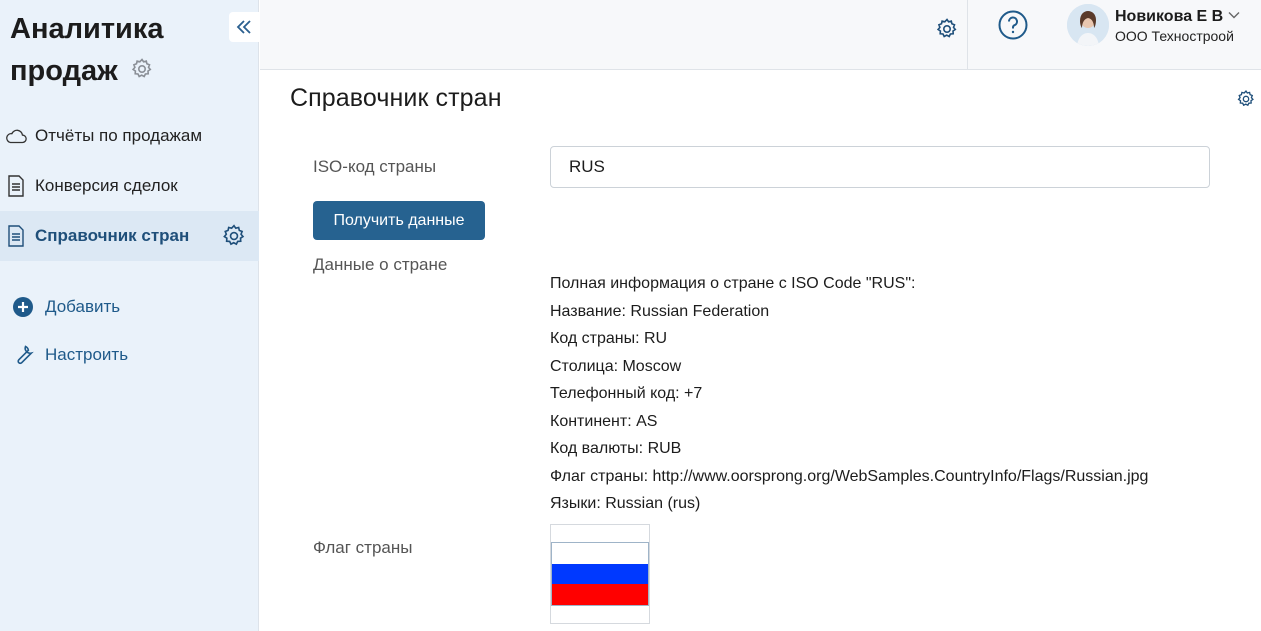  What do you see at coordinates (16, 136) in the screenshot?
I see `cloud-icon` at bounding box center [16, 136].